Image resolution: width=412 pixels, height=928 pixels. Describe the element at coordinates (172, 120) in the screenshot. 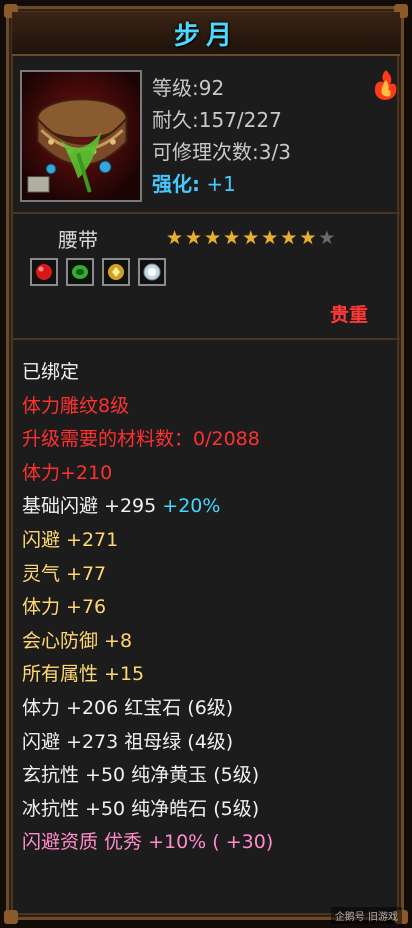

I see `durability-label: 耐久` at that location.